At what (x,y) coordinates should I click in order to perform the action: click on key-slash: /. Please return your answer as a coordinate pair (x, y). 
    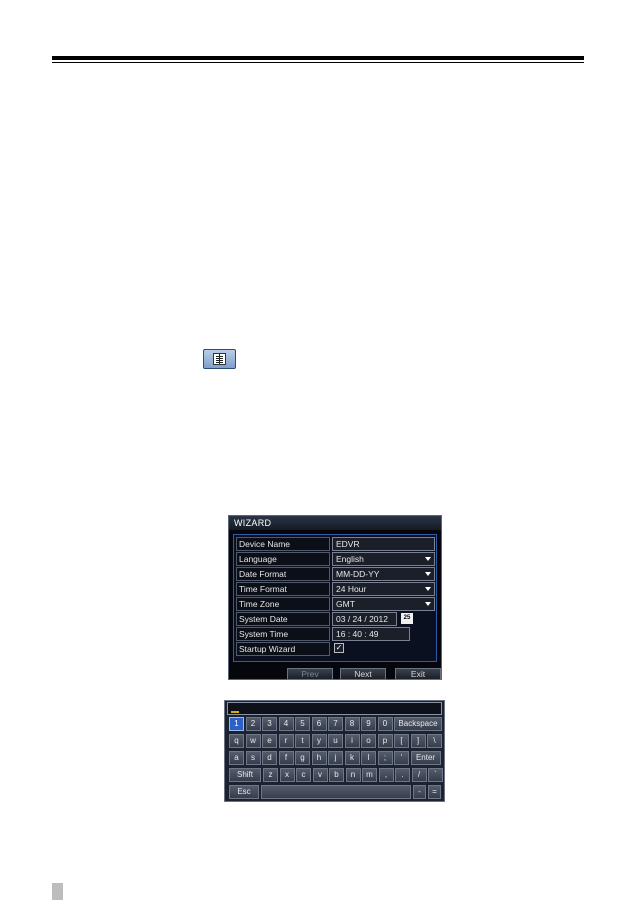
    Looking at the image, I should click on (419, 775).